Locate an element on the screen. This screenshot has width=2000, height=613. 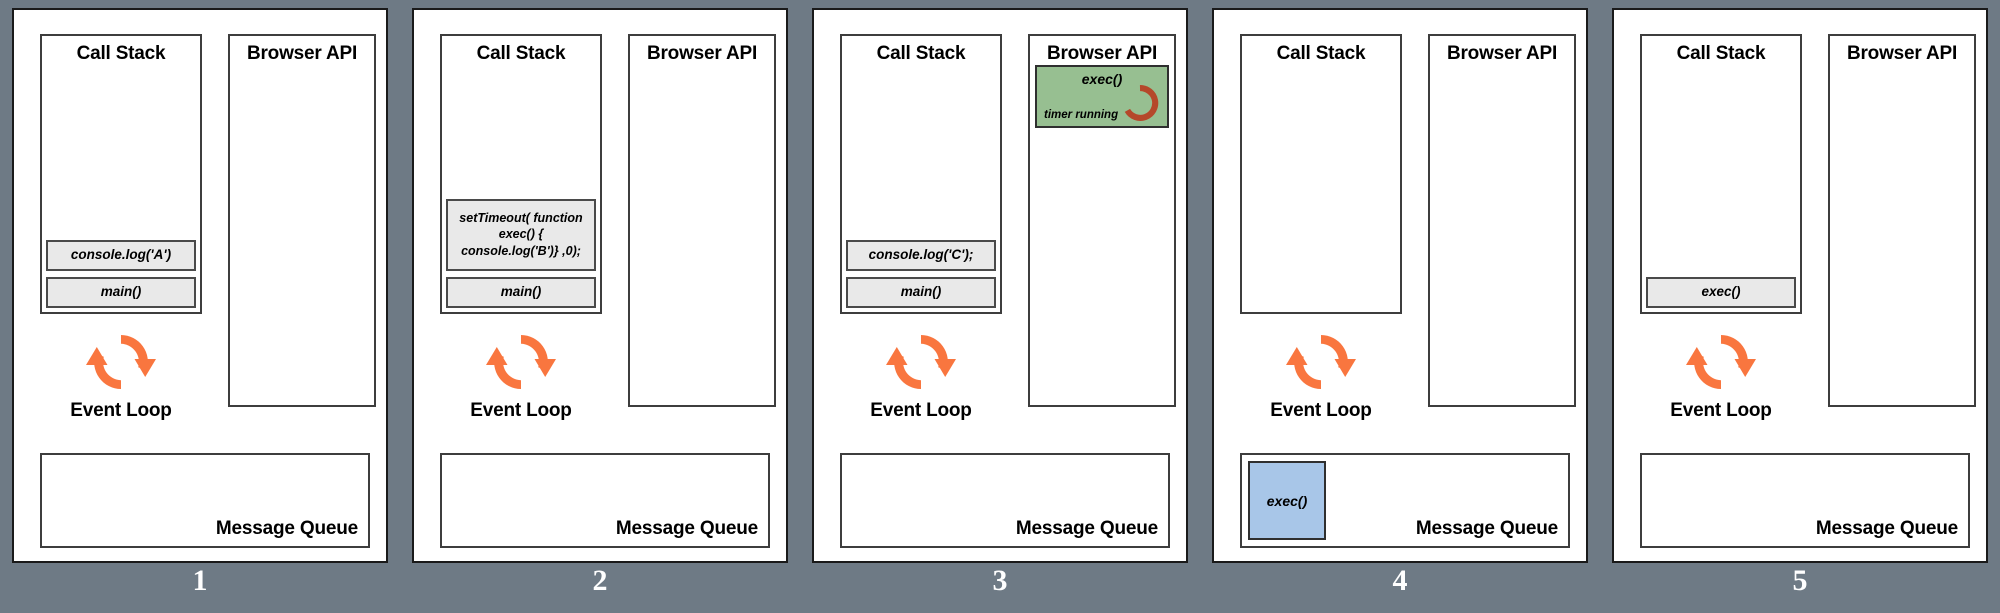
call-stack-box: Call Stack console.log('C'); main() is located at coordinates (921, 174).